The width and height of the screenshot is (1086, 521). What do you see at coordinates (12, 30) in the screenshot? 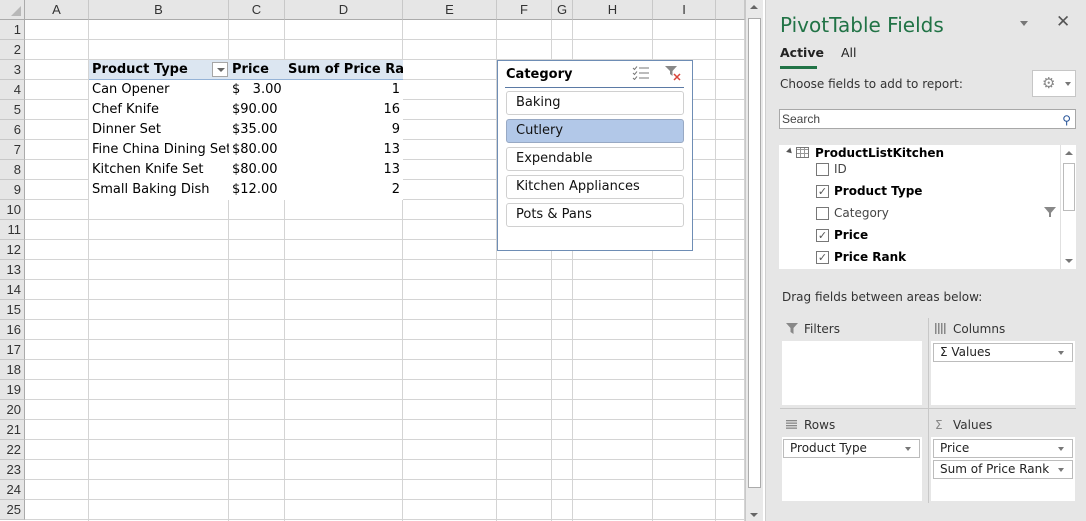
I see `row-header-1: 1` at bounding box center [12, 30].